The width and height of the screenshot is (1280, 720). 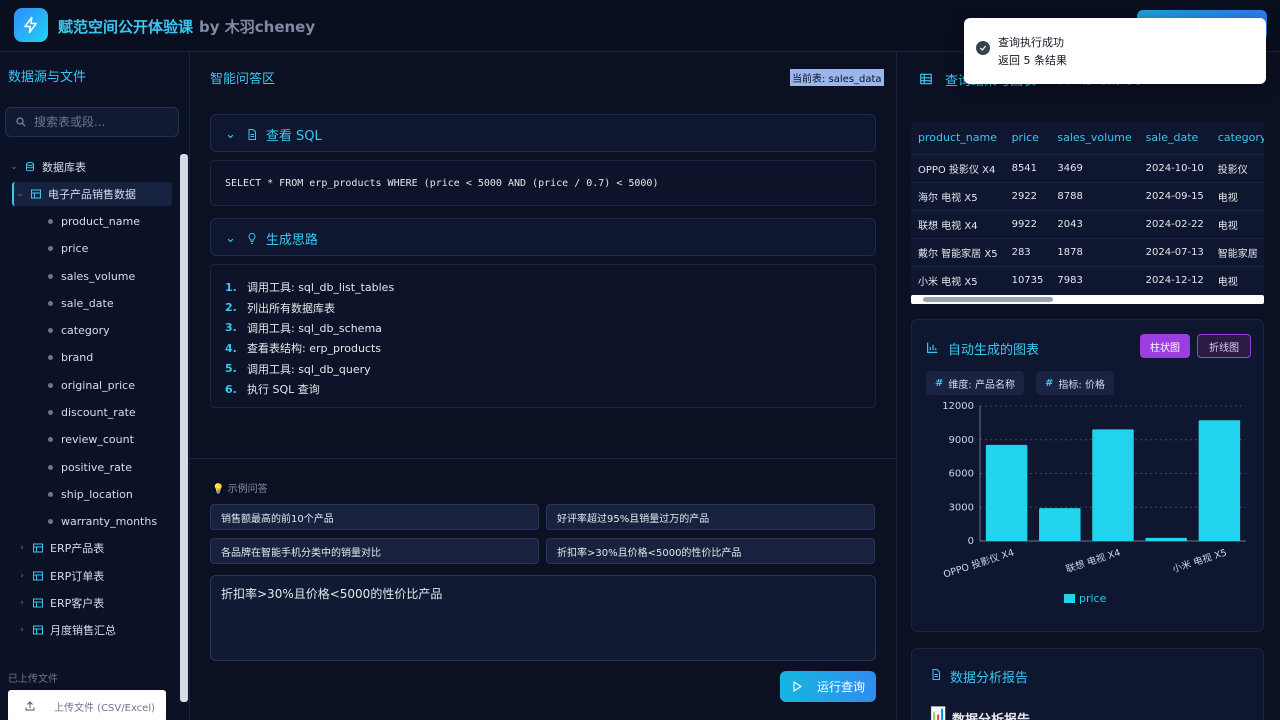 What do you see at coordinates (710, 551) in the screenshot?
I see `example-question-button: 折扣率>30%且价格<5000的性价比产品` at bounding box center [710, 551].